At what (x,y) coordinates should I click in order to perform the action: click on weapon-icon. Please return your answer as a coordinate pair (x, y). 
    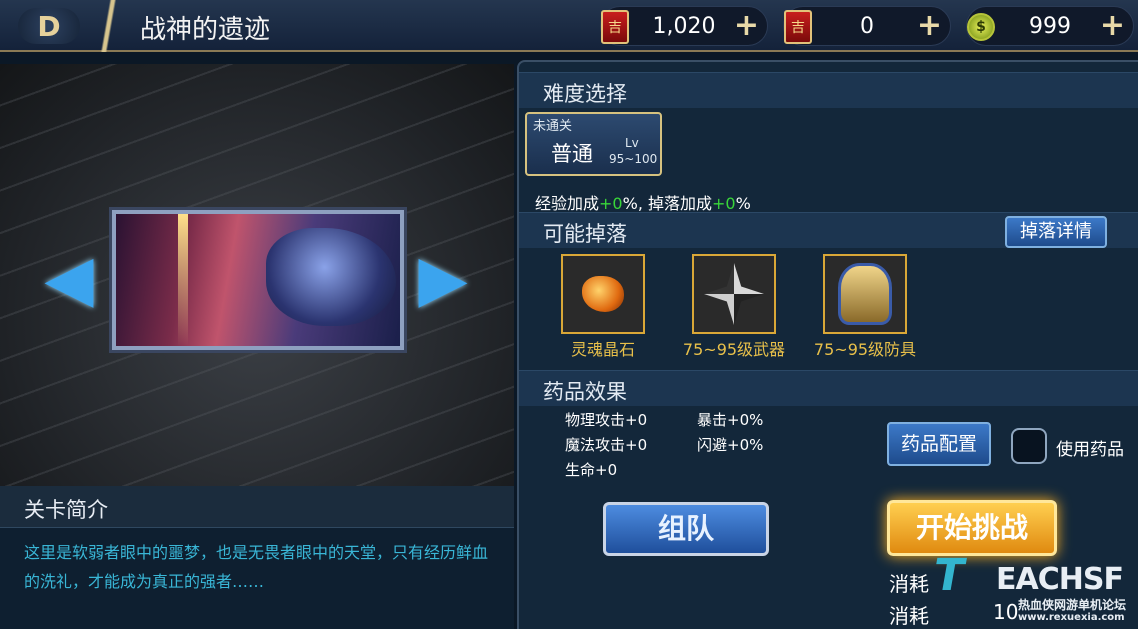
    Looking at the image, I should click on (734, 294).